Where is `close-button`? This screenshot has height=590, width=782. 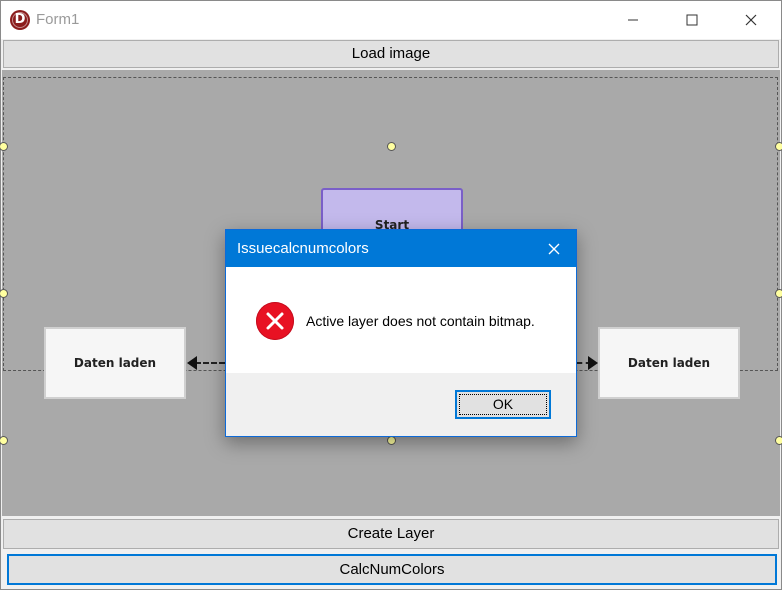 close-button is located at coordinates (751, 20).